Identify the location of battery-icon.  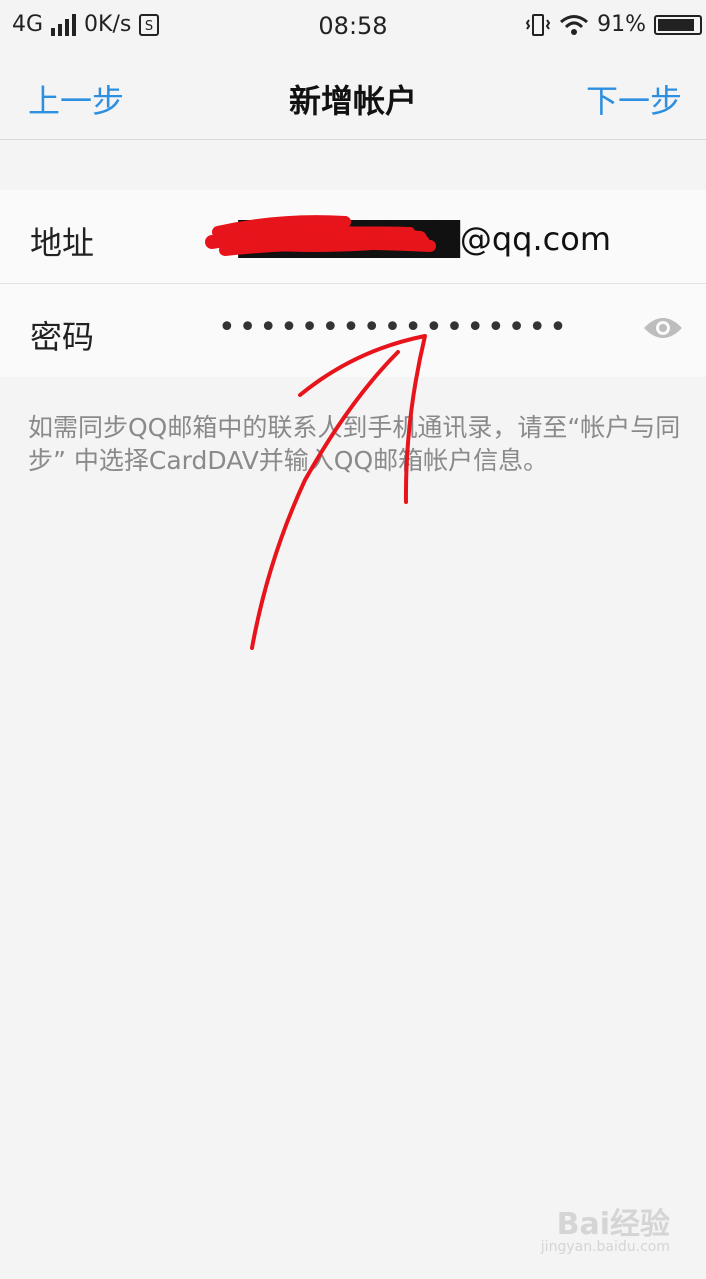
(678, 24).